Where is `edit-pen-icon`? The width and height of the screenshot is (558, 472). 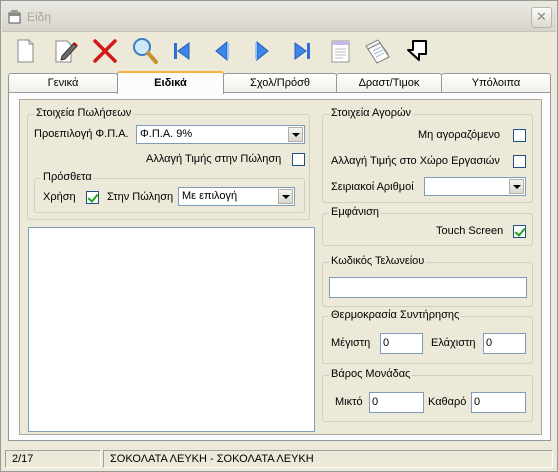 edit-pen-icon is located at coordinates (66, 51).